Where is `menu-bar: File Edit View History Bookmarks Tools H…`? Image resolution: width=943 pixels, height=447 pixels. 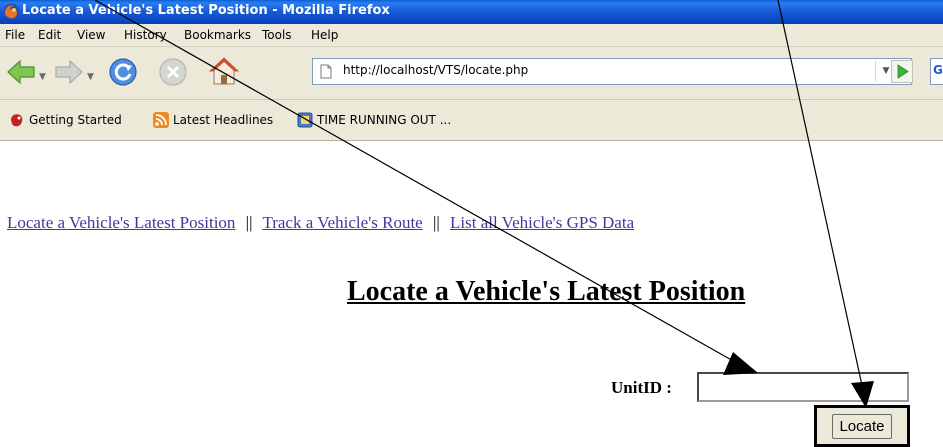
menu-bar: File Edit View History Bookmarks Tools H… is located at coordinates (471, 35).